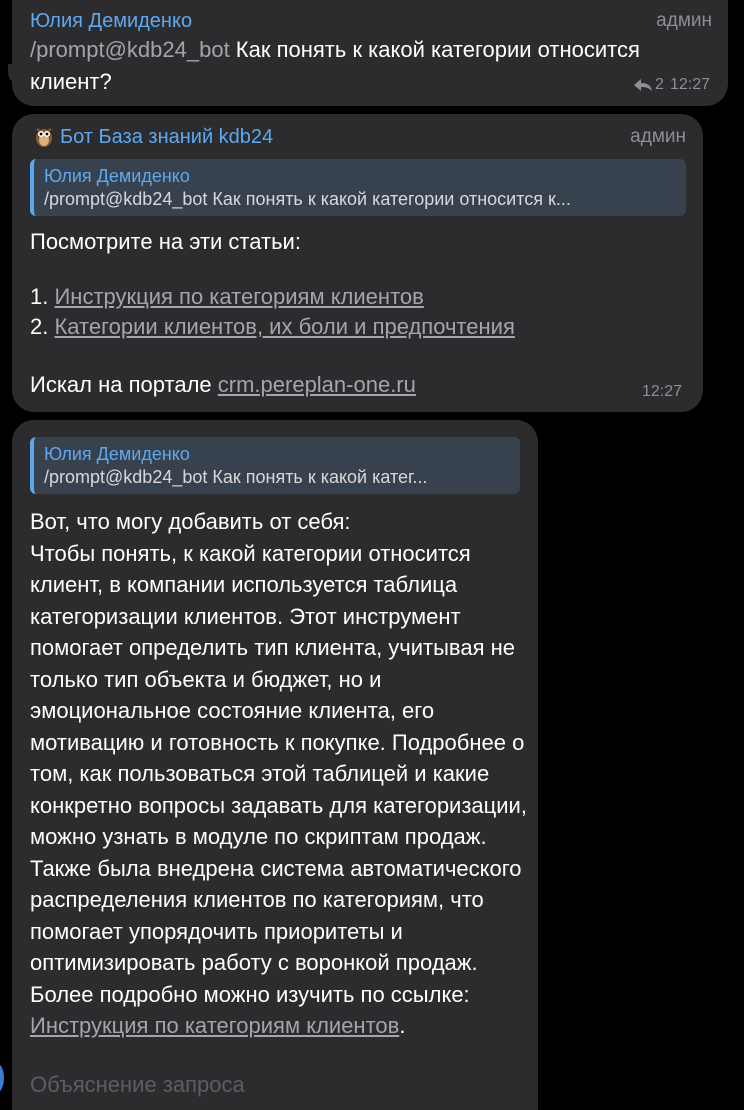  What do you see at coordinates (2, 1078) in the screenshot?
I see `scroll-indicator` at bounding box center [2, 1078].